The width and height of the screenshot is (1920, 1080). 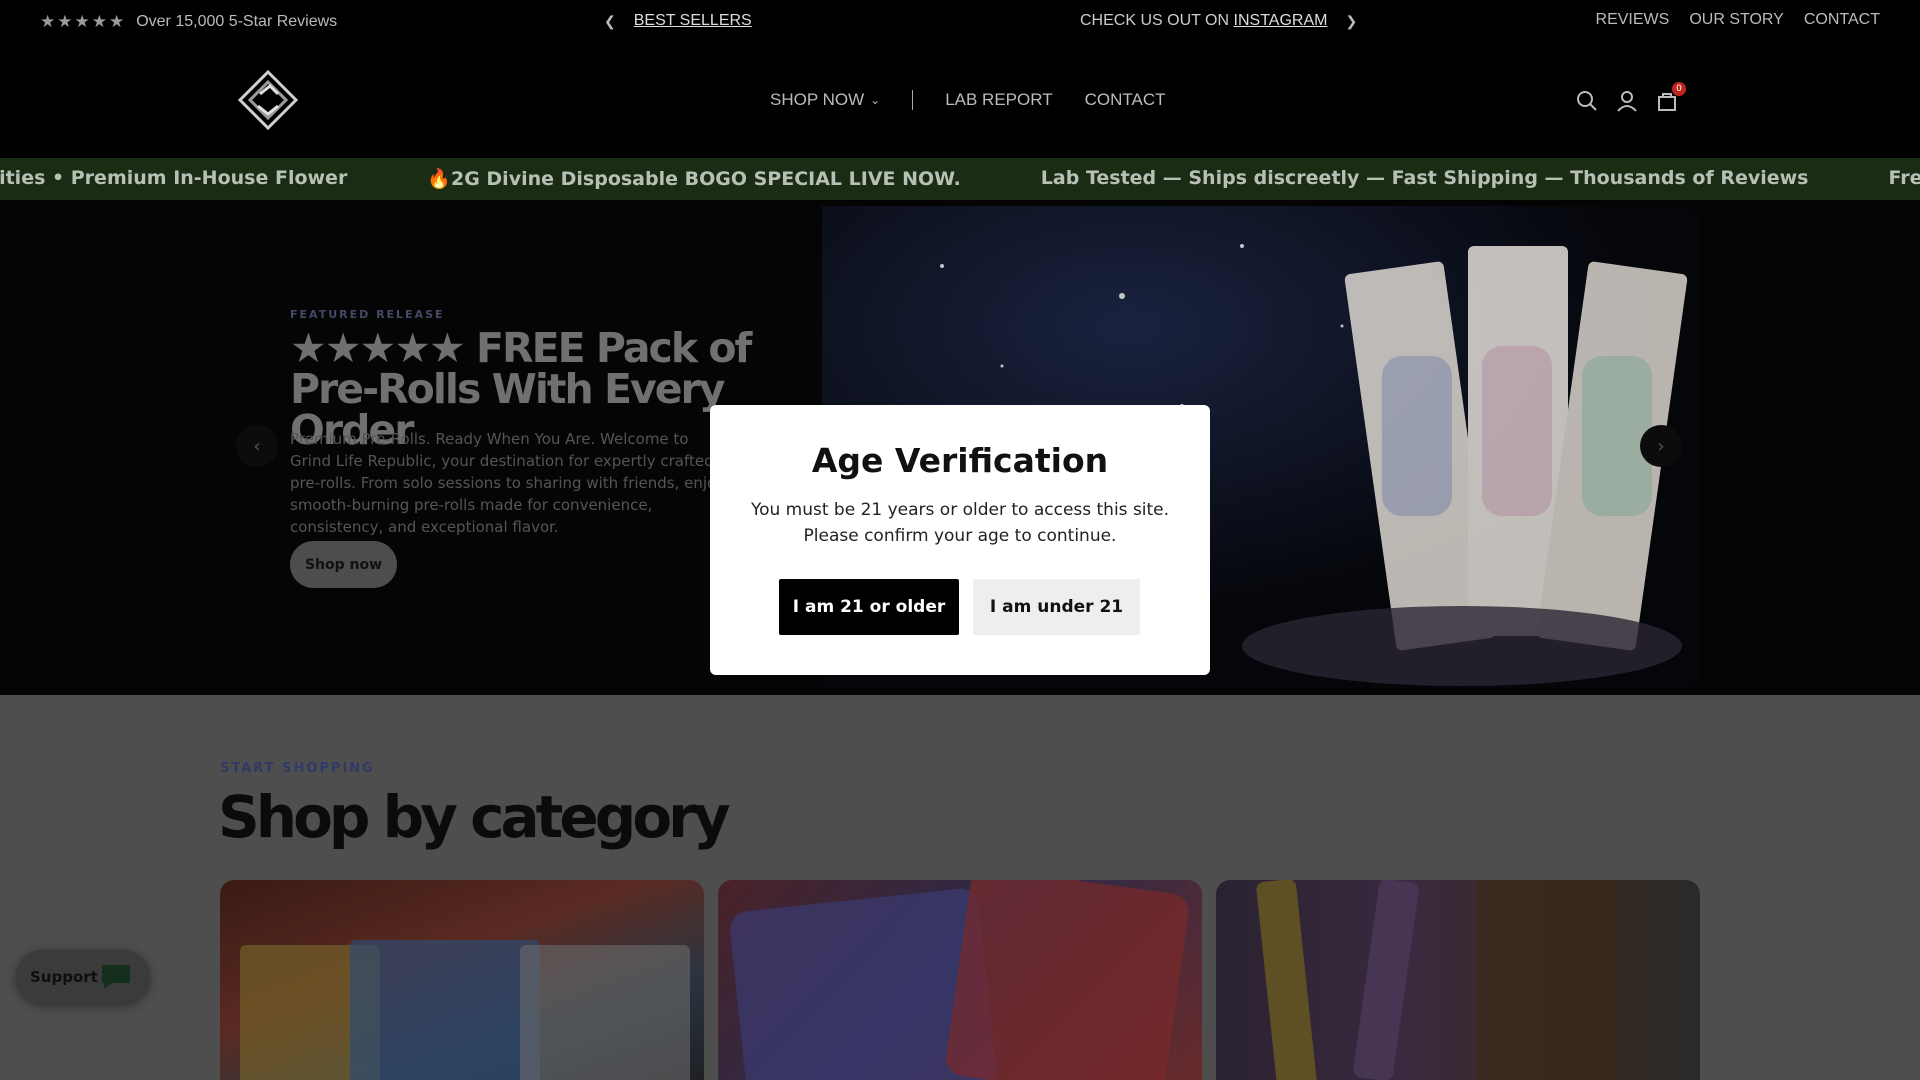 What do you see at coordinates (960, 980) in the screenshot?
I see `category-card-gummies` at bounding box center [960, 980].